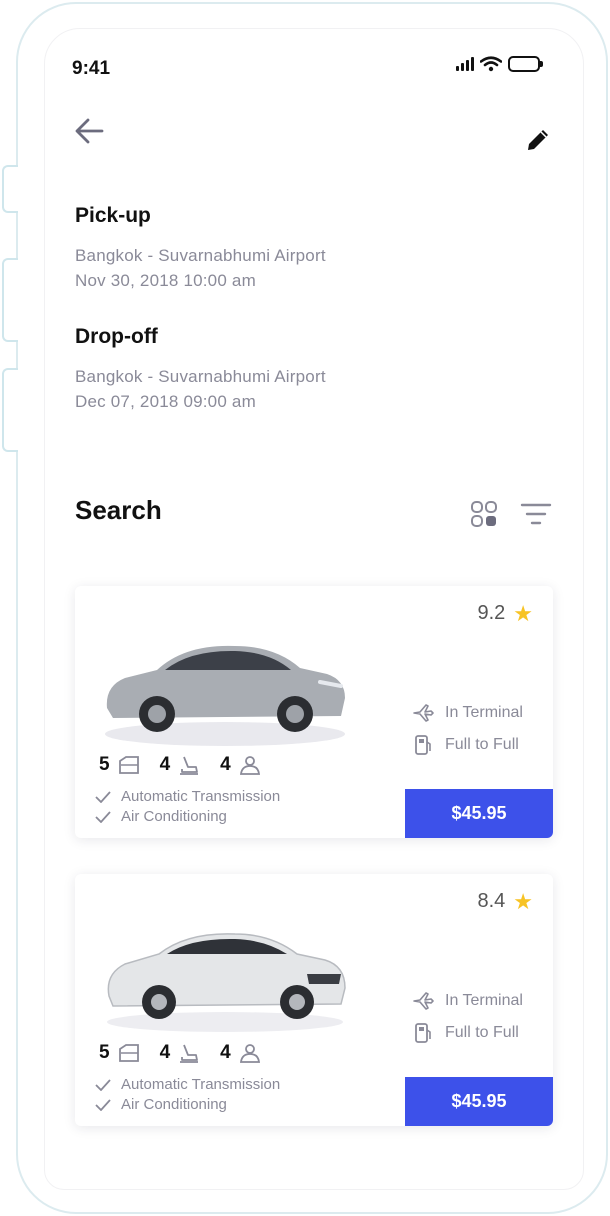  What do you see at coordinates (200, 255) in the screenshot?
I see `pickup-location: Bangkok - Suvarnabhumi Airport` at bounding box center [200, 255].